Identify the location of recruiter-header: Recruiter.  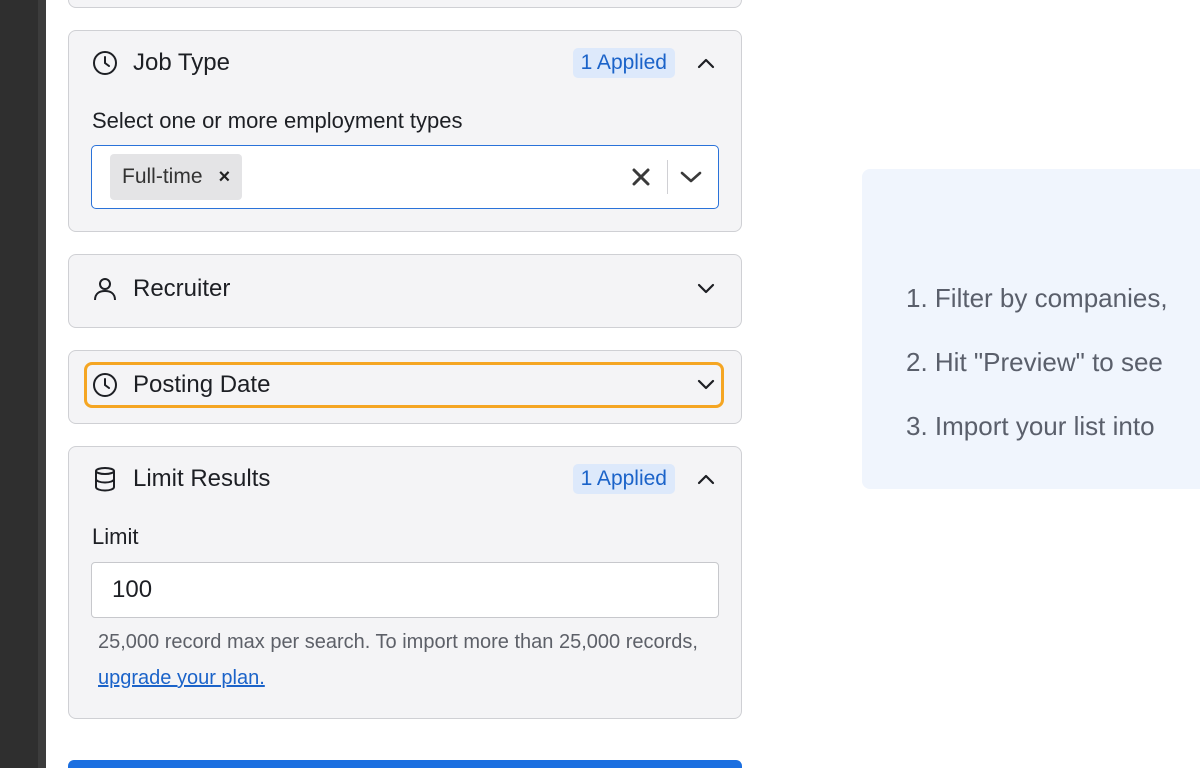
(405, 289).